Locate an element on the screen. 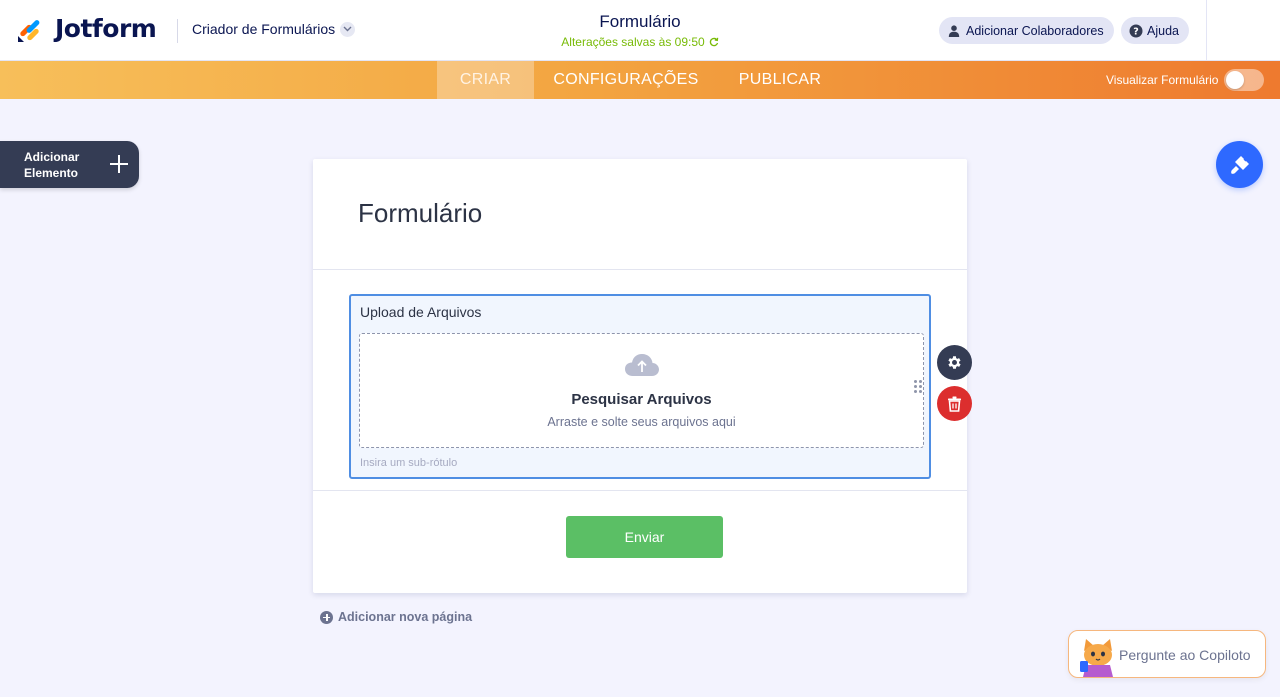 The image size is (1280, 697). upload-field-label: Upload de Arquivos is located at coordinates (420, 312).